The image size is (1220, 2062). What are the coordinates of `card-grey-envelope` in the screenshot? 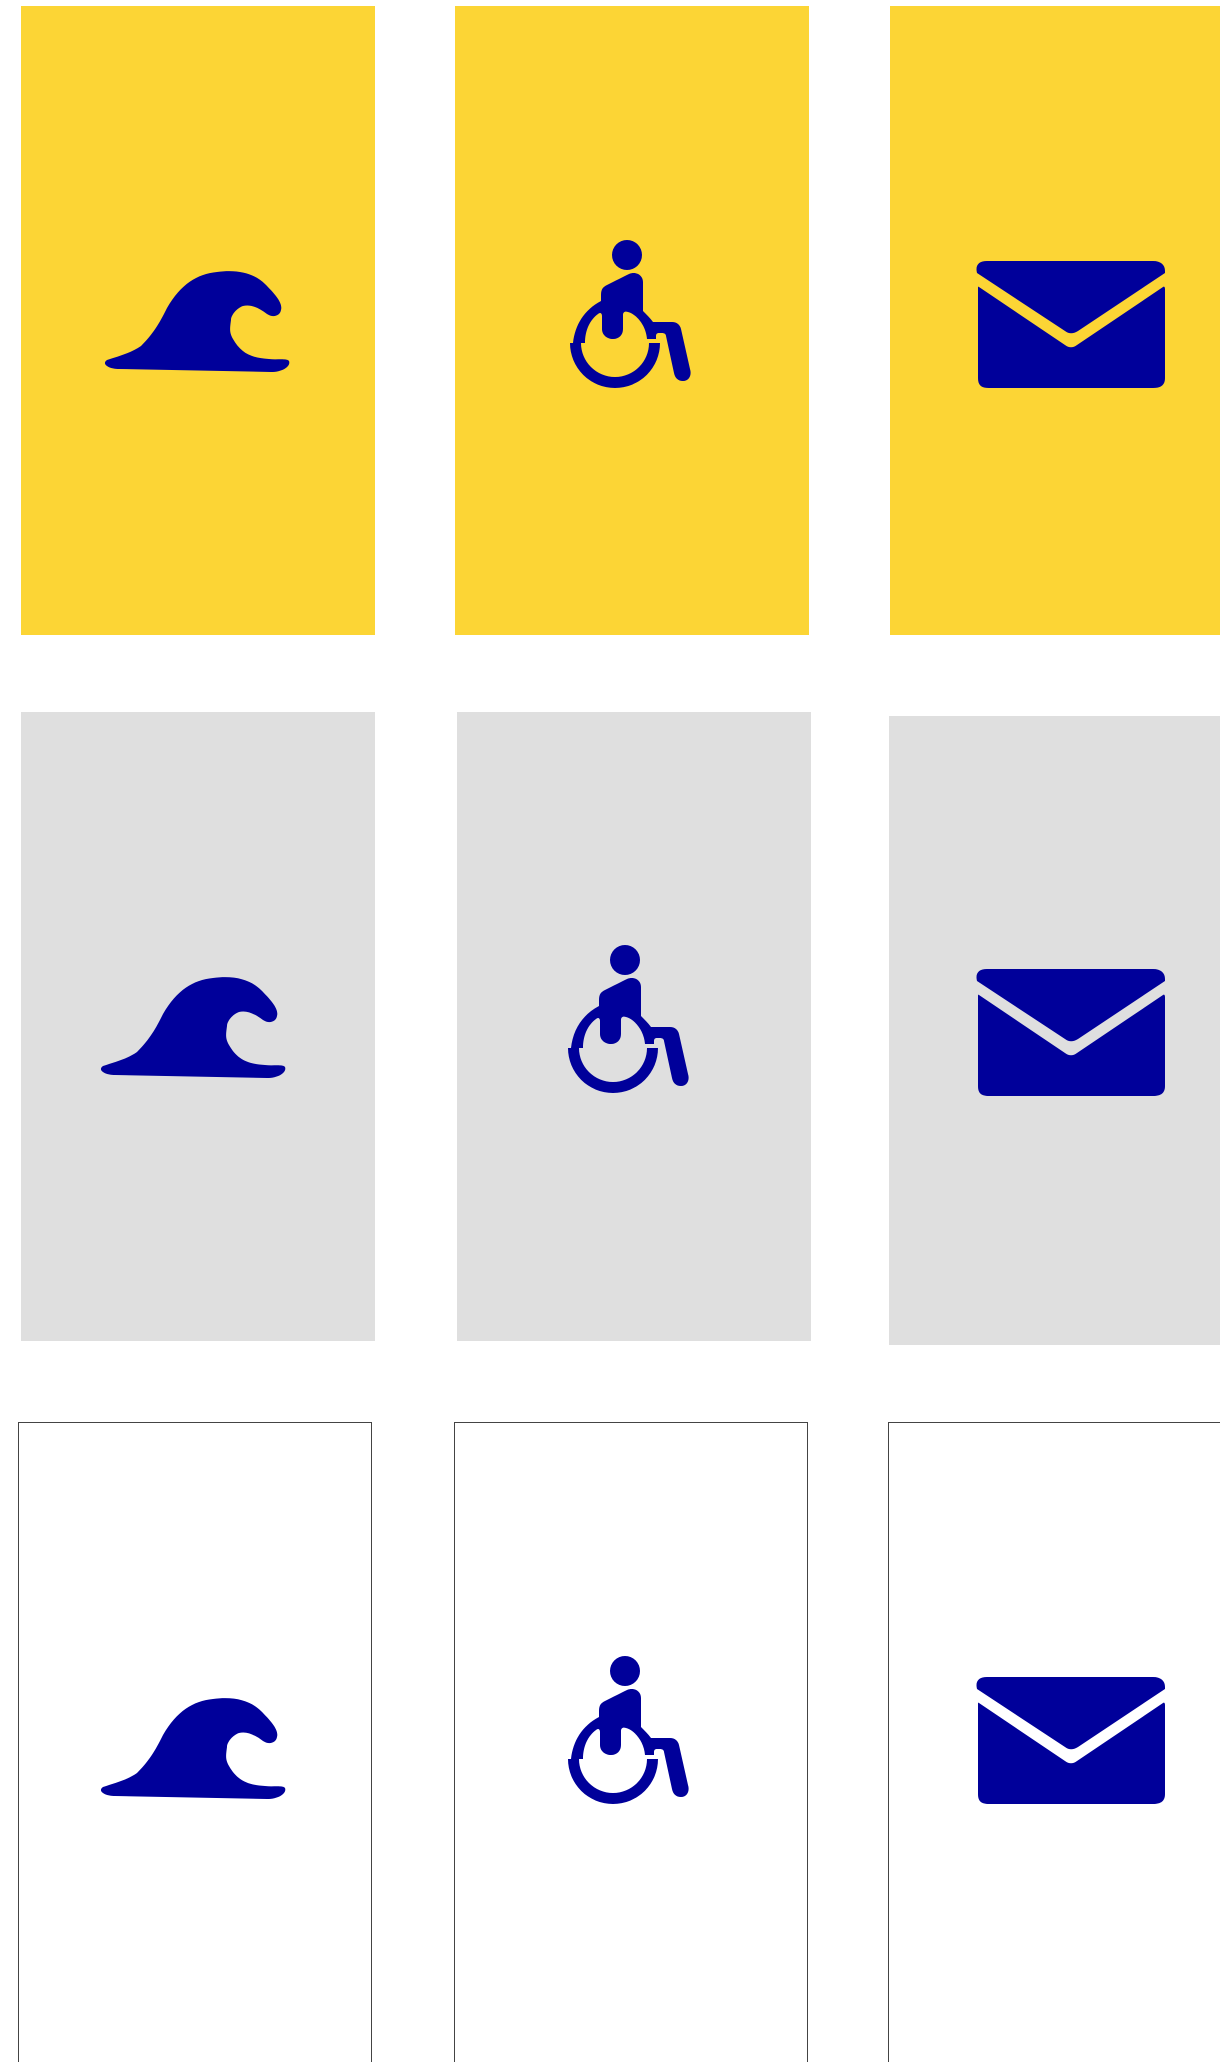 It's located at (1054, 1030).